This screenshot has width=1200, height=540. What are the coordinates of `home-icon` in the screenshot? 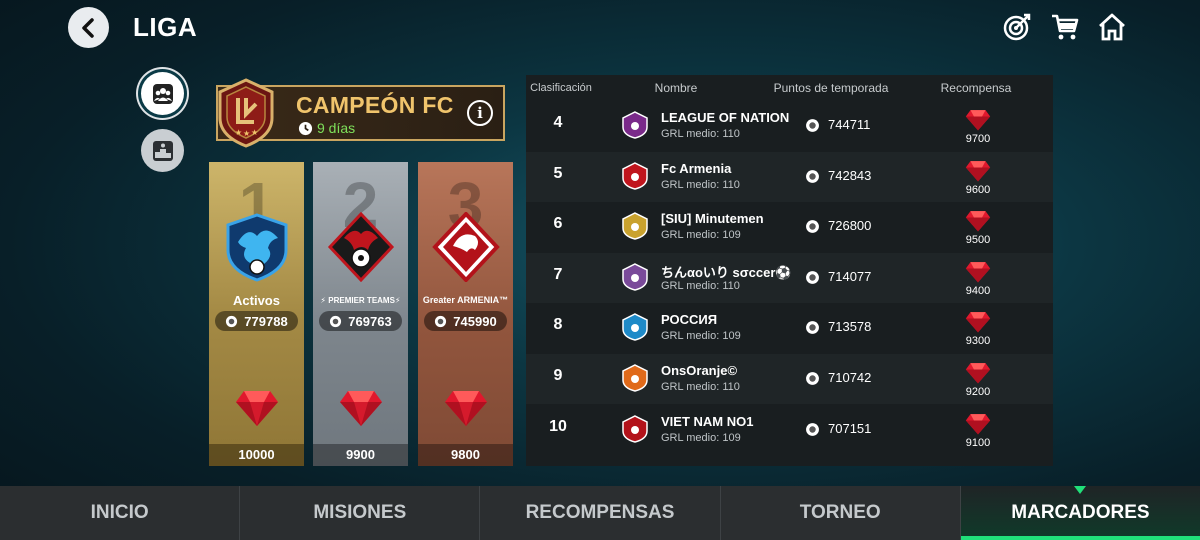 It's located at (1112, 27).